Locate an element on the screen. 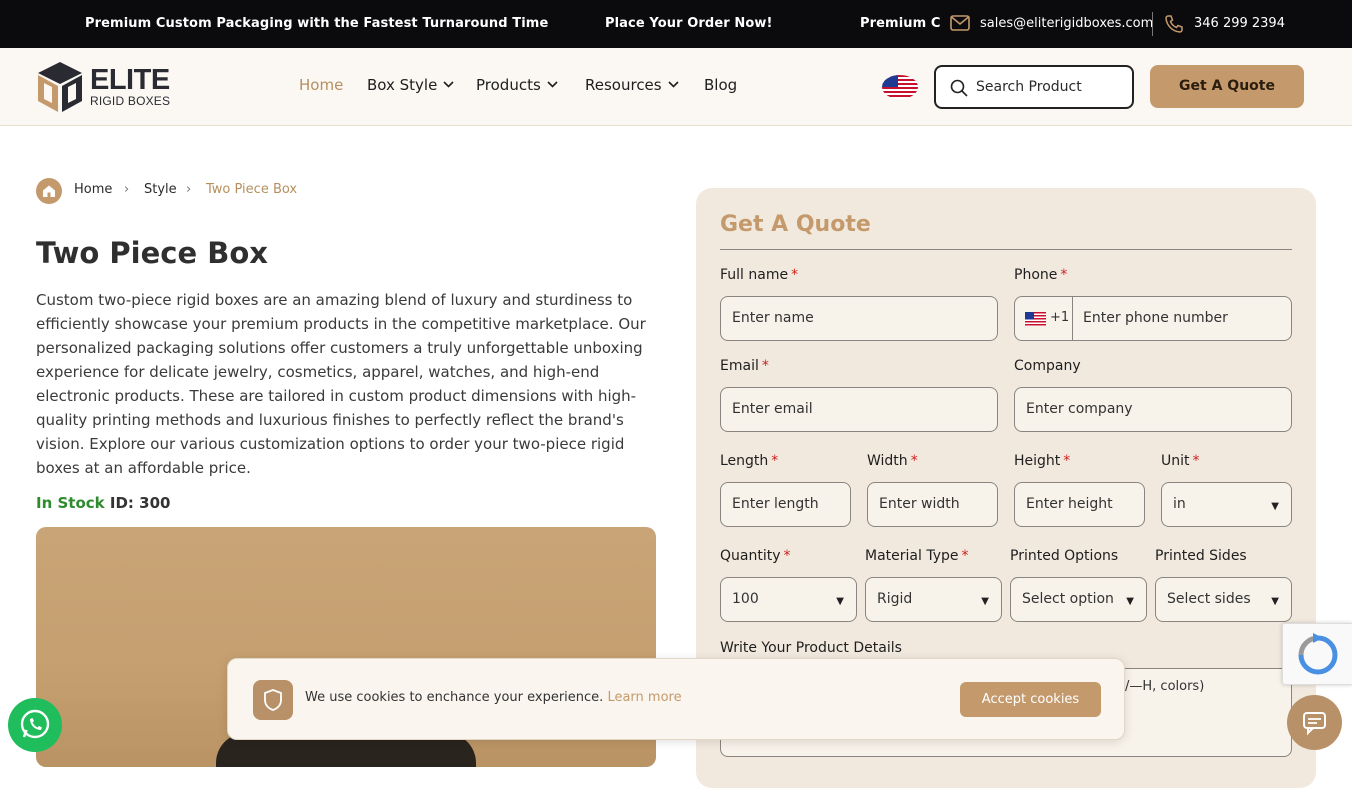 This screenshot has width=1352, height=788. email-field: Enter email is located at coordinates (859, 409).